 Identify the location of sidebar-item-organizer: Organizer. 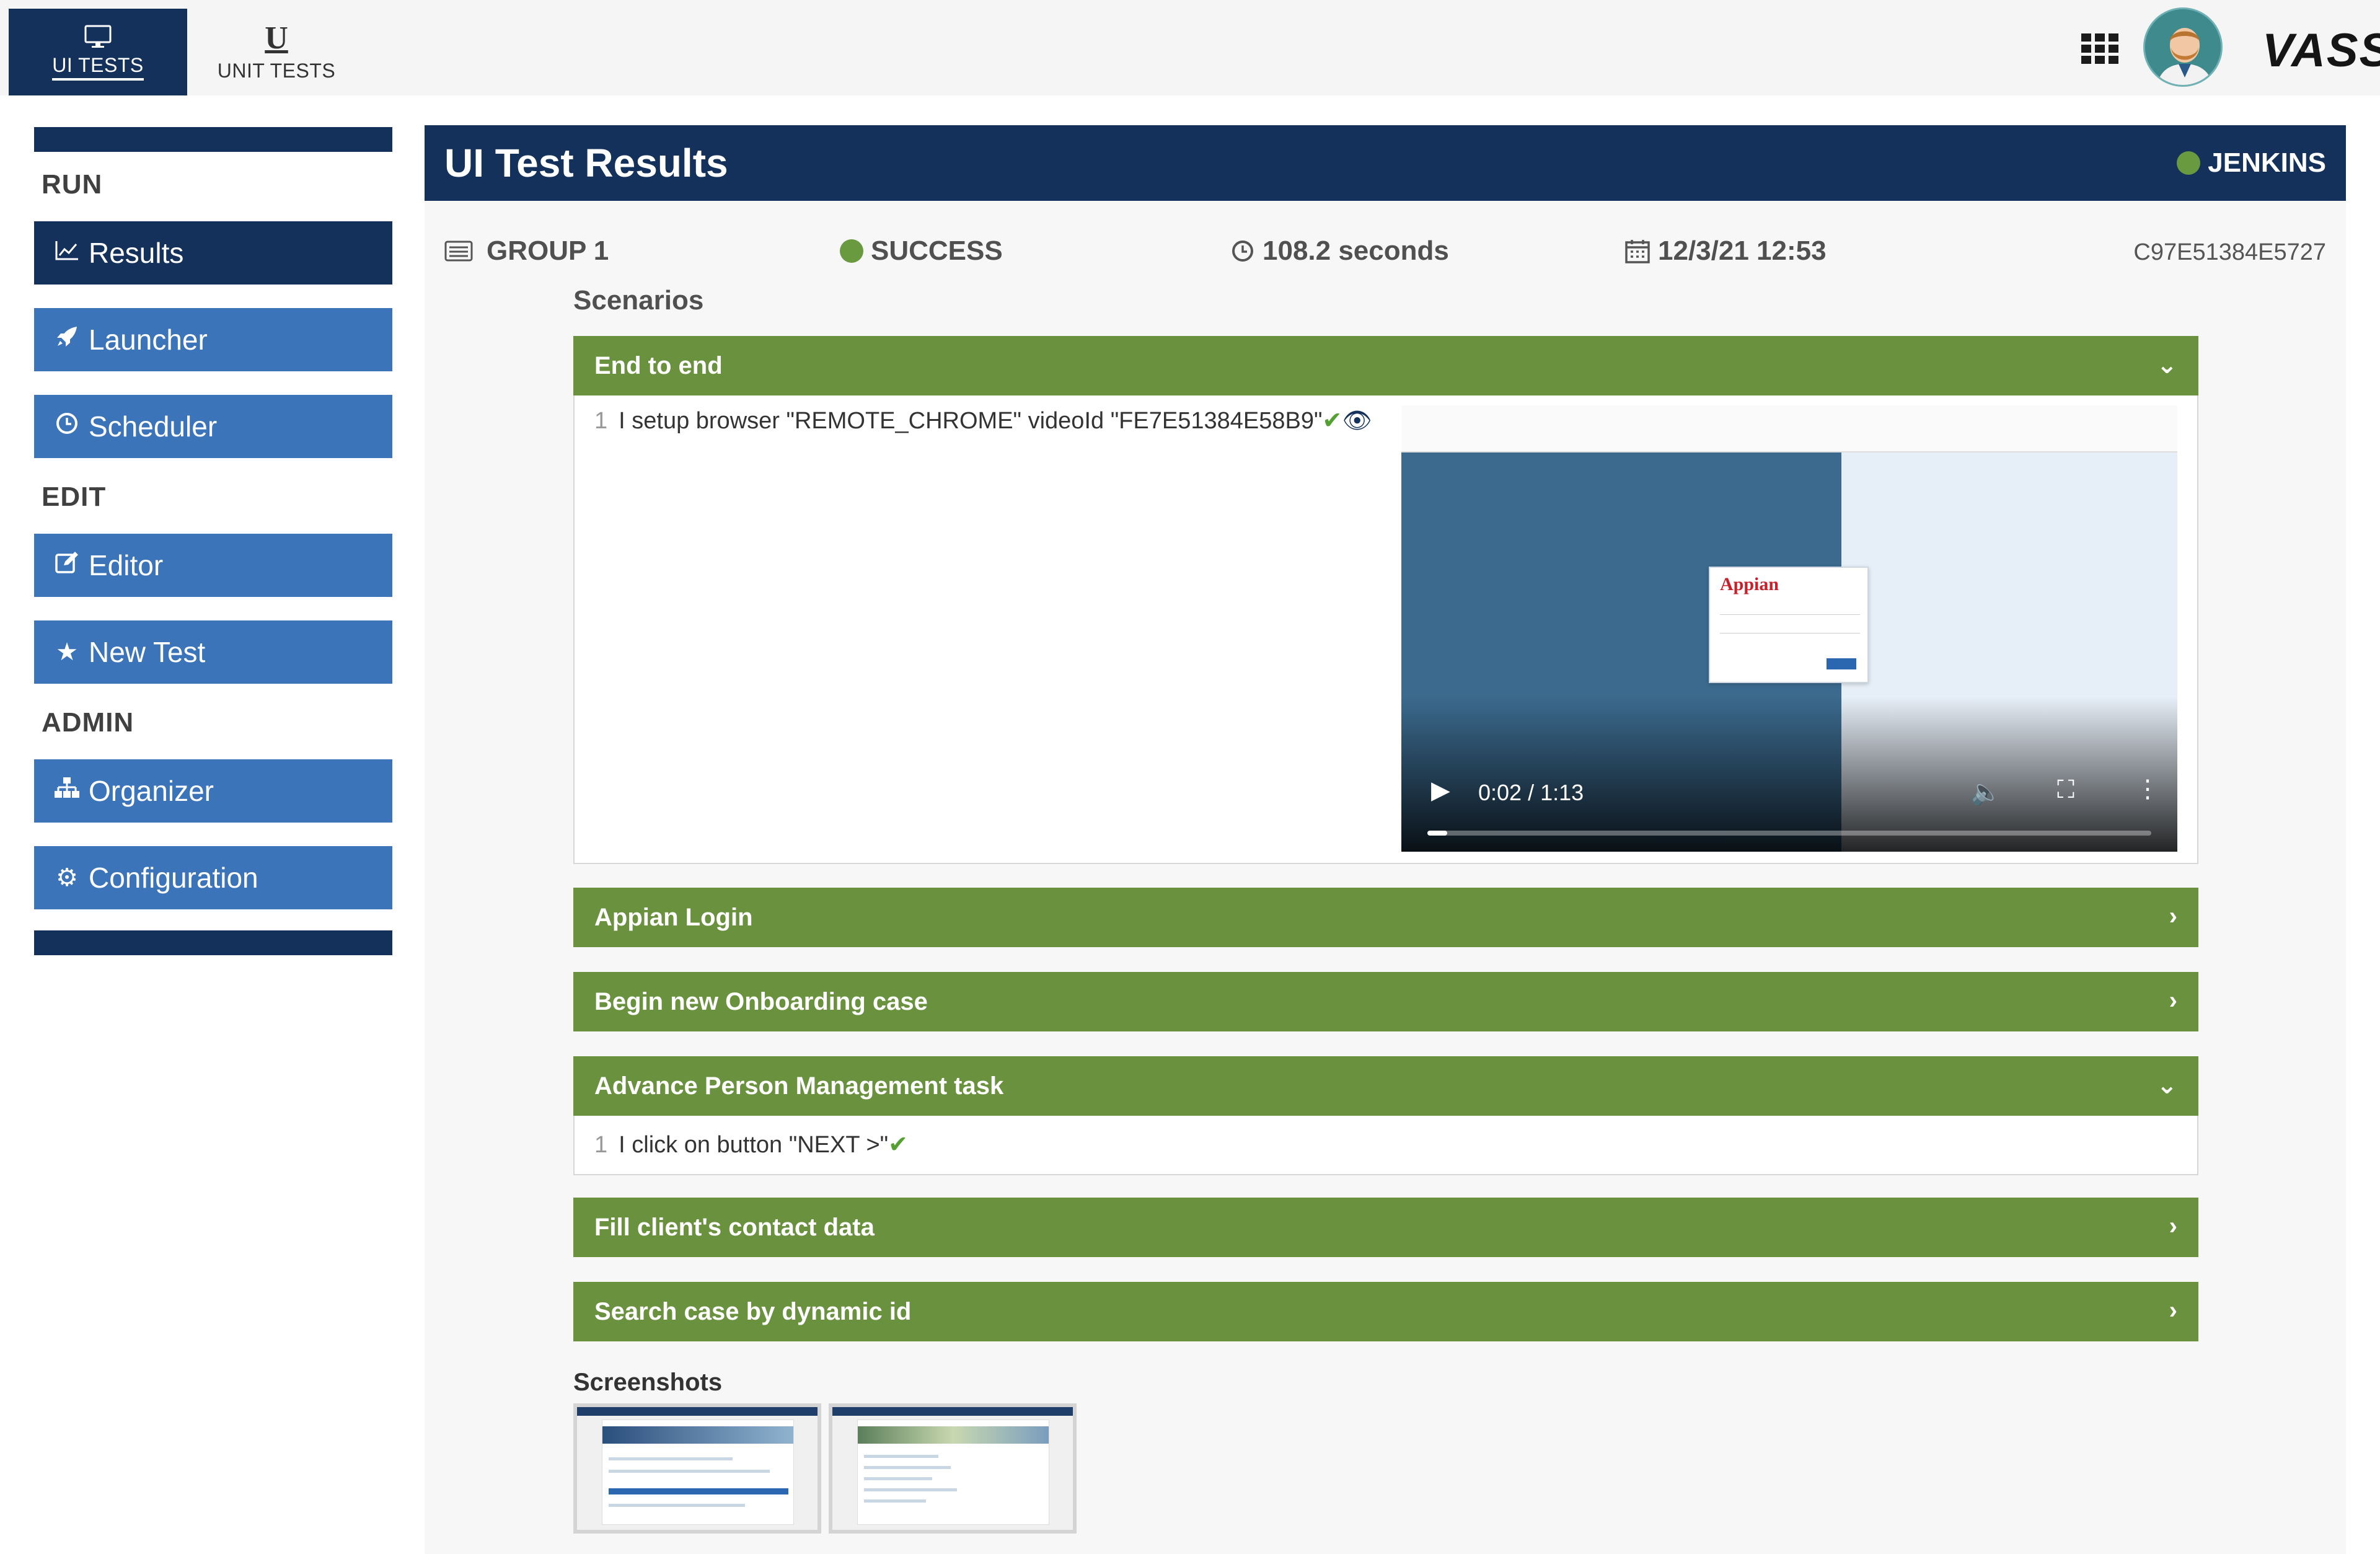
(213, 791).